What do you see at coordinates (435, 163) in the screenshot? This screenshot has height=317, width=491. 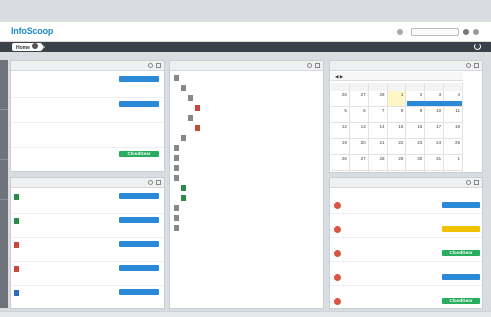 I see `calendar-day: 31` at bounding box center [435, 163].